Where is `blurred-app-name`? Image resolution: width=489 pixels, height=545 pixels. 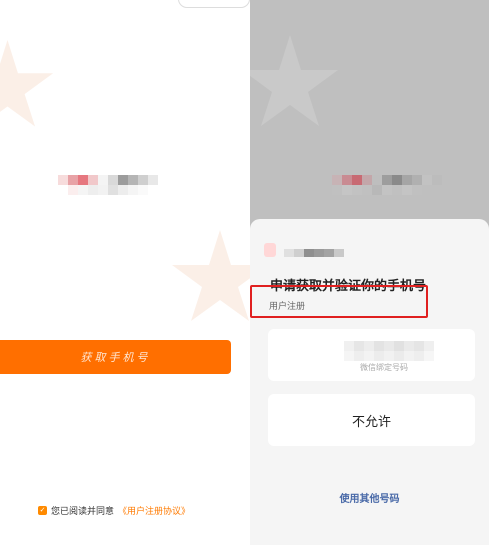 blurred-app-name is located at coordinates (314, 253).